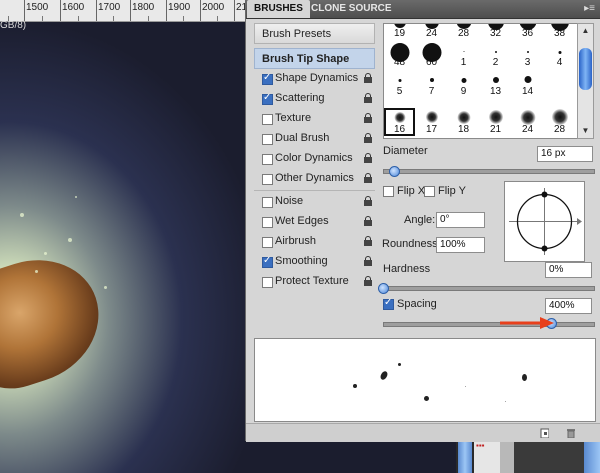 This screenshot has height=473, width=600. I want to click on brush-stroke-preview, so click(425, 380).